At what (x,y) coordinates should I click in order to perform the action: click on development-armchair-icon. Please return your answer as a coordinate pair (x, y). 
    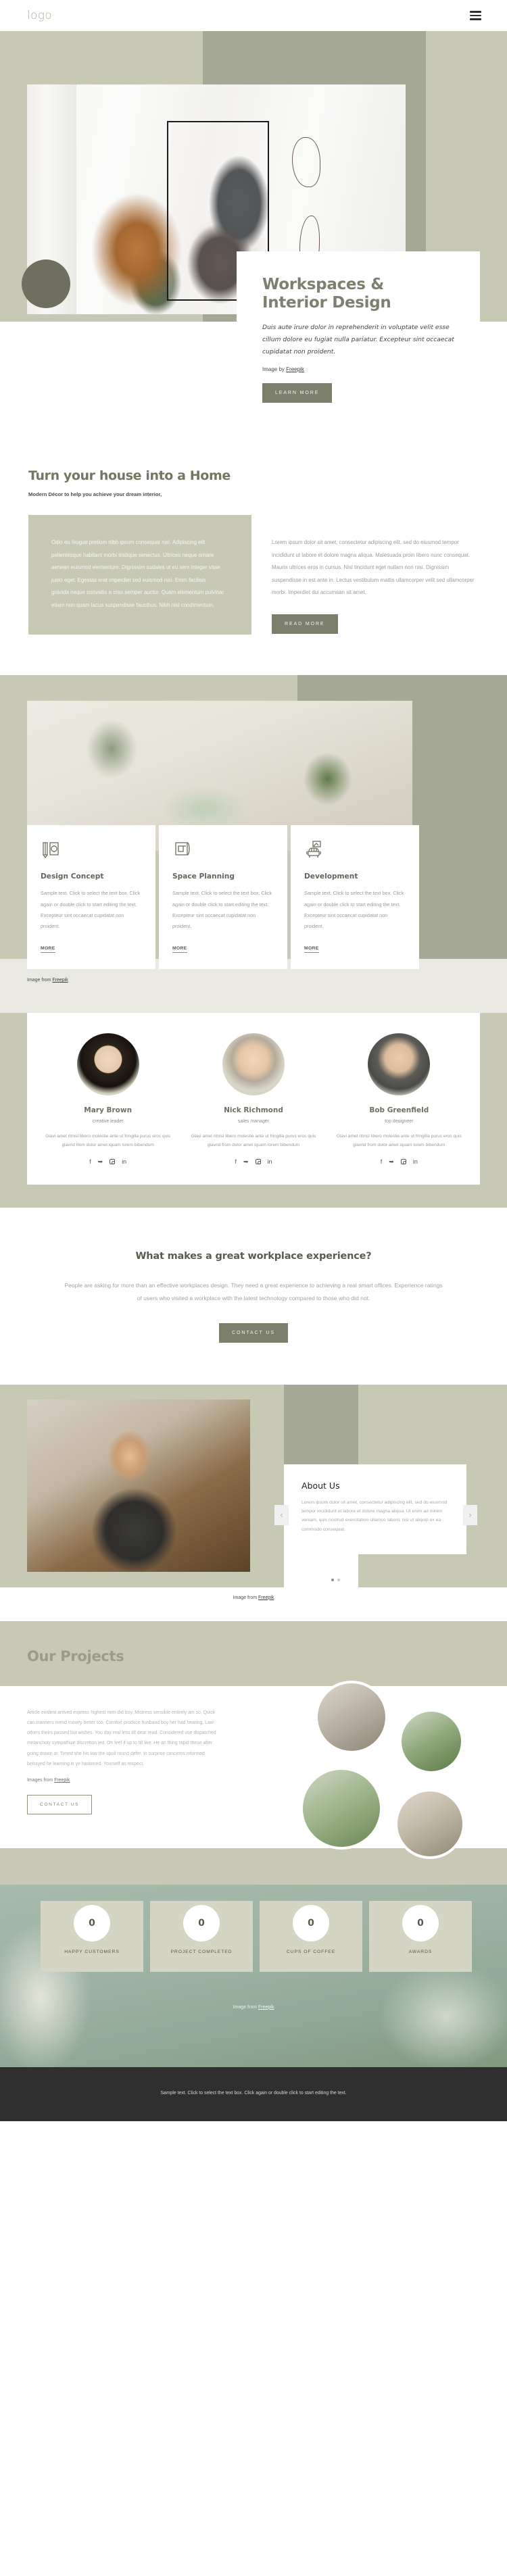
    Looking at the image, I should click on (355, 852).